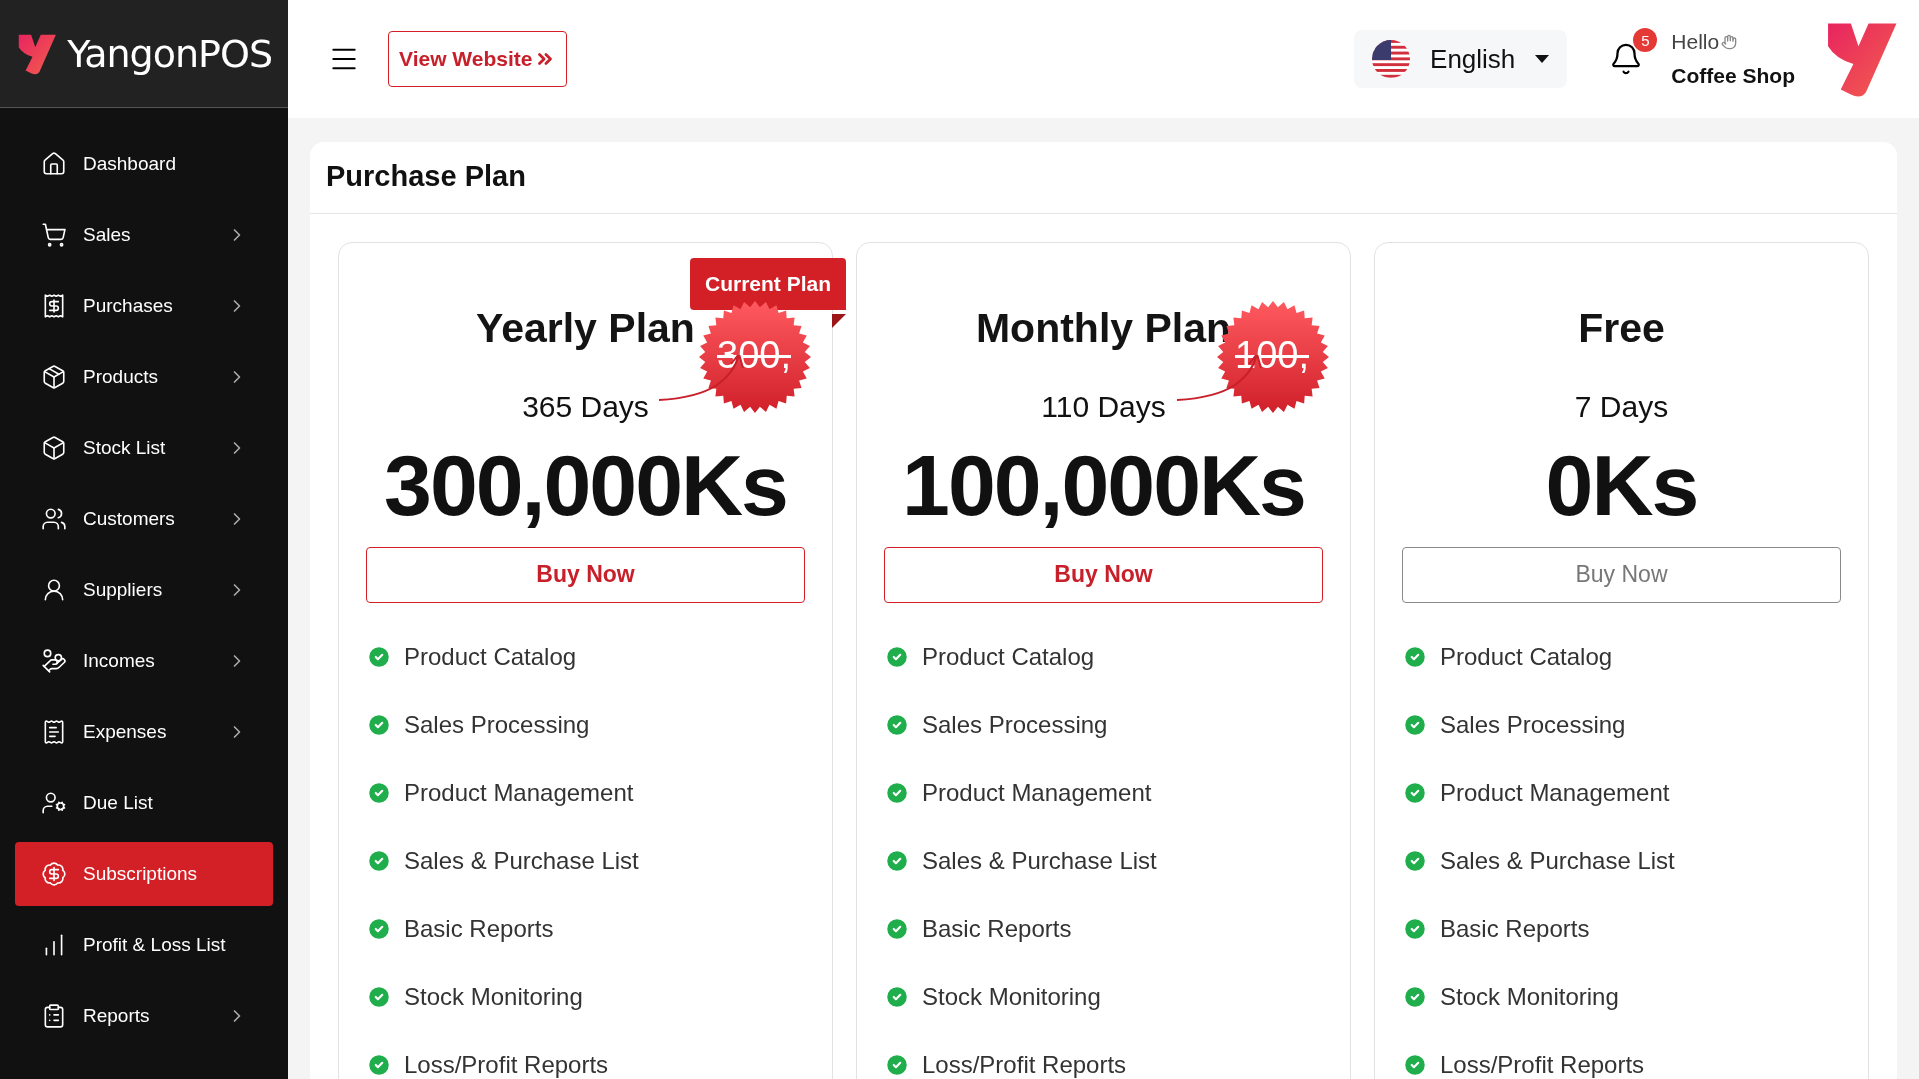  What do you see at coordinates (1103, 328) in the screenshot?
I see `plan-name: Monthly Plan` at bounding box center [1103, 328].